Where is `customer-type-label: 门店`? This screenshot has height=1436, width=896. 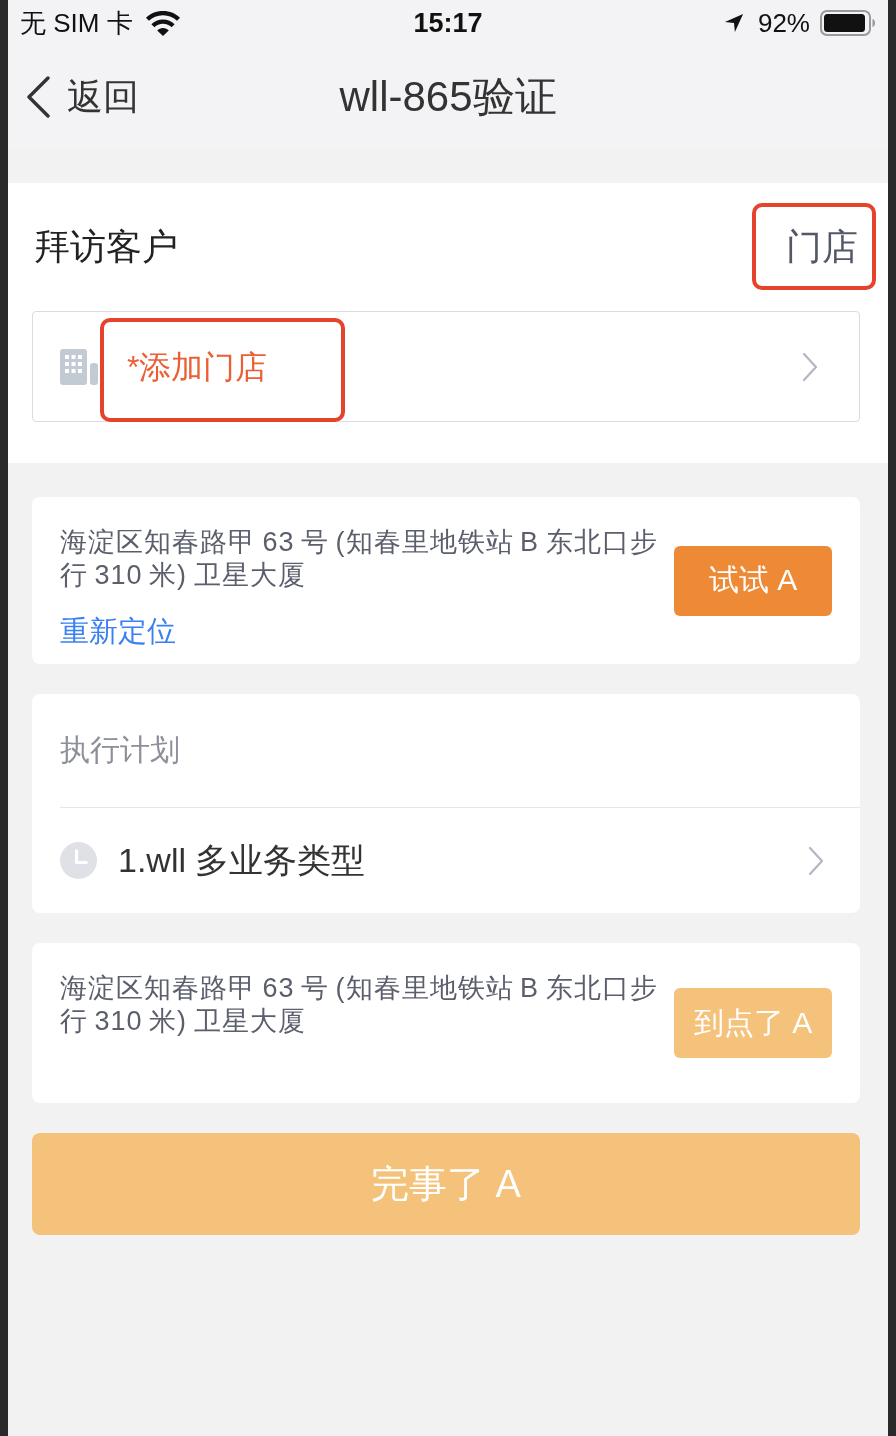
customer-type-label: 门店 is located at coordinates (822, 247).